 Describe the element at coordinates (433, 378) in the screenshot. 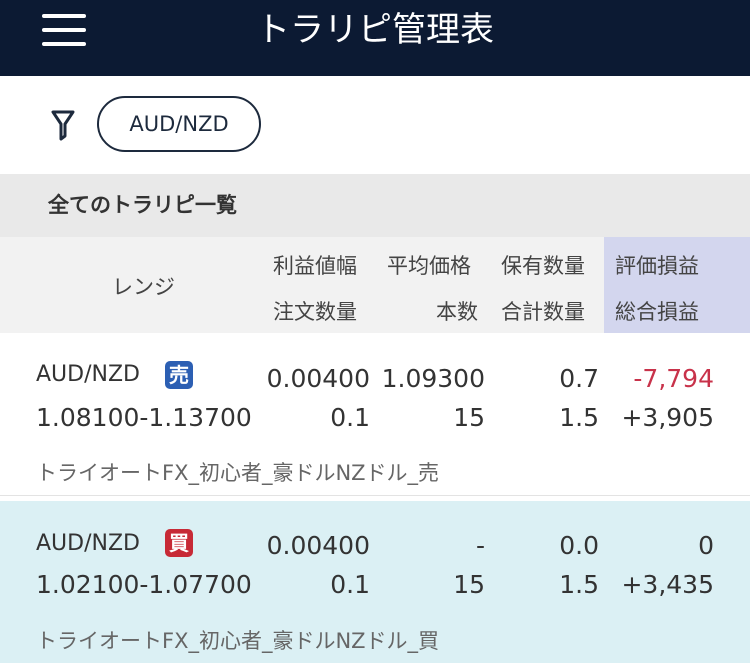

I see `row-avg-price: 1.09300` at that location.